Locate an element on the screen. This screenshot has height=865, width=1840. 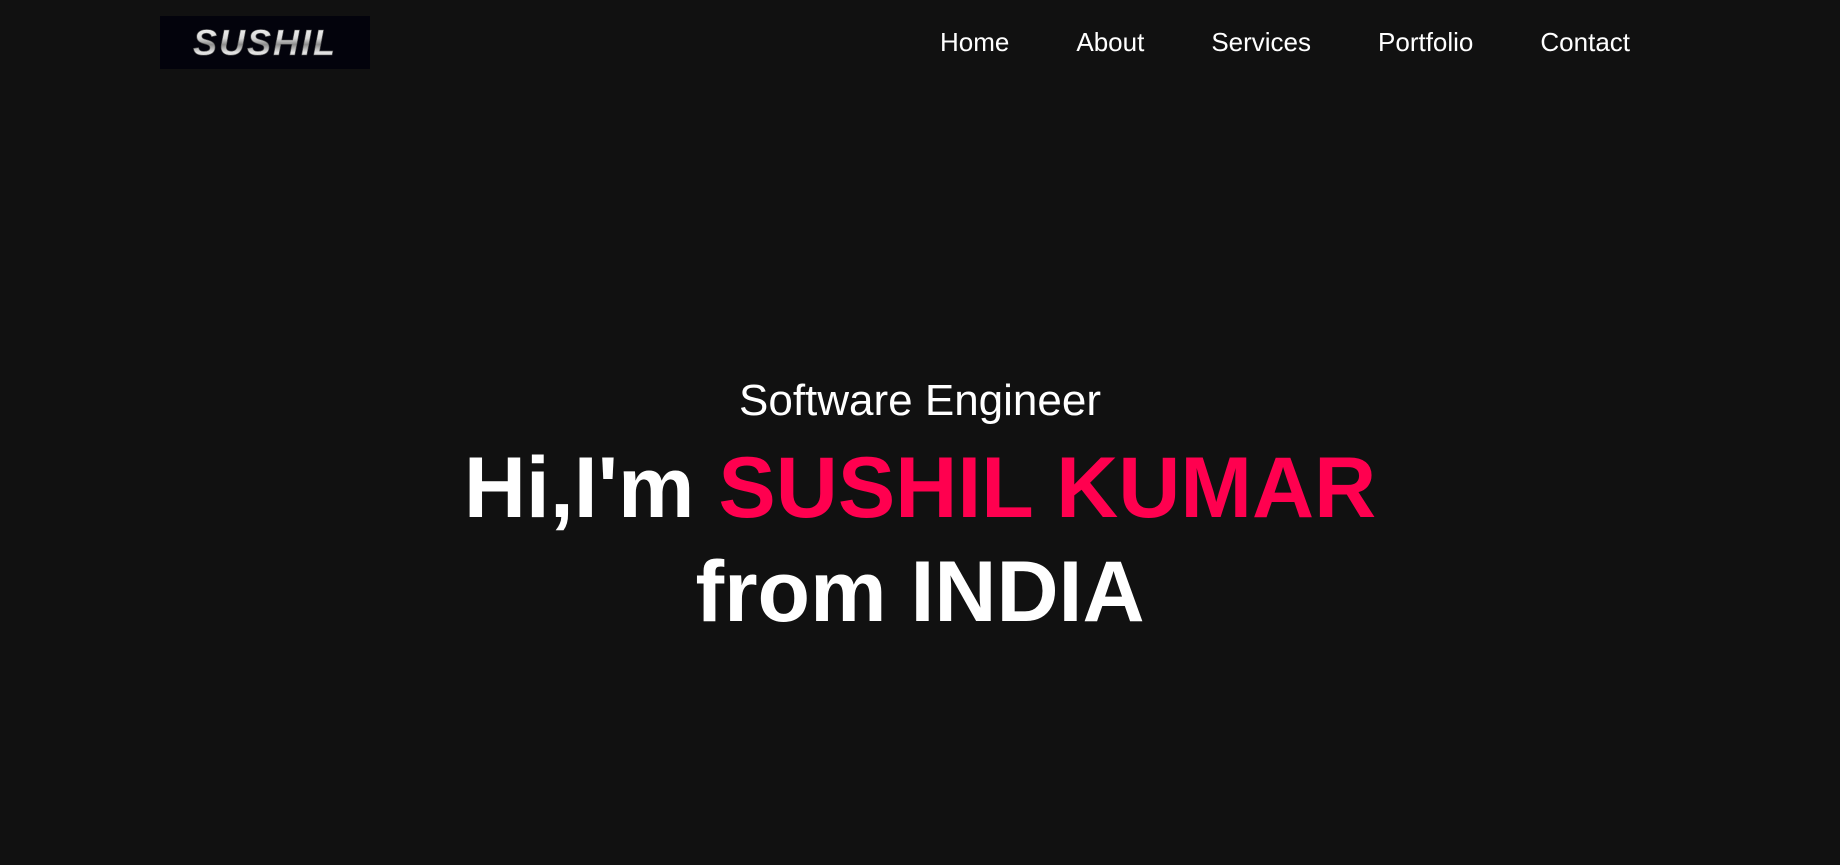
hero-name: SUSHIL KUMAR is located at coordinates (1047, 488).